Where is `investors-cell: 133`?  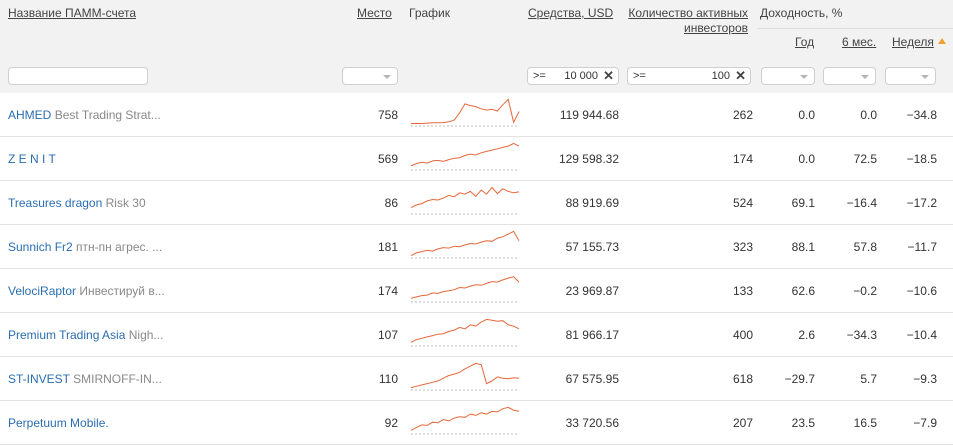 investors-cell: 133 is located at coordinates (742, 291).